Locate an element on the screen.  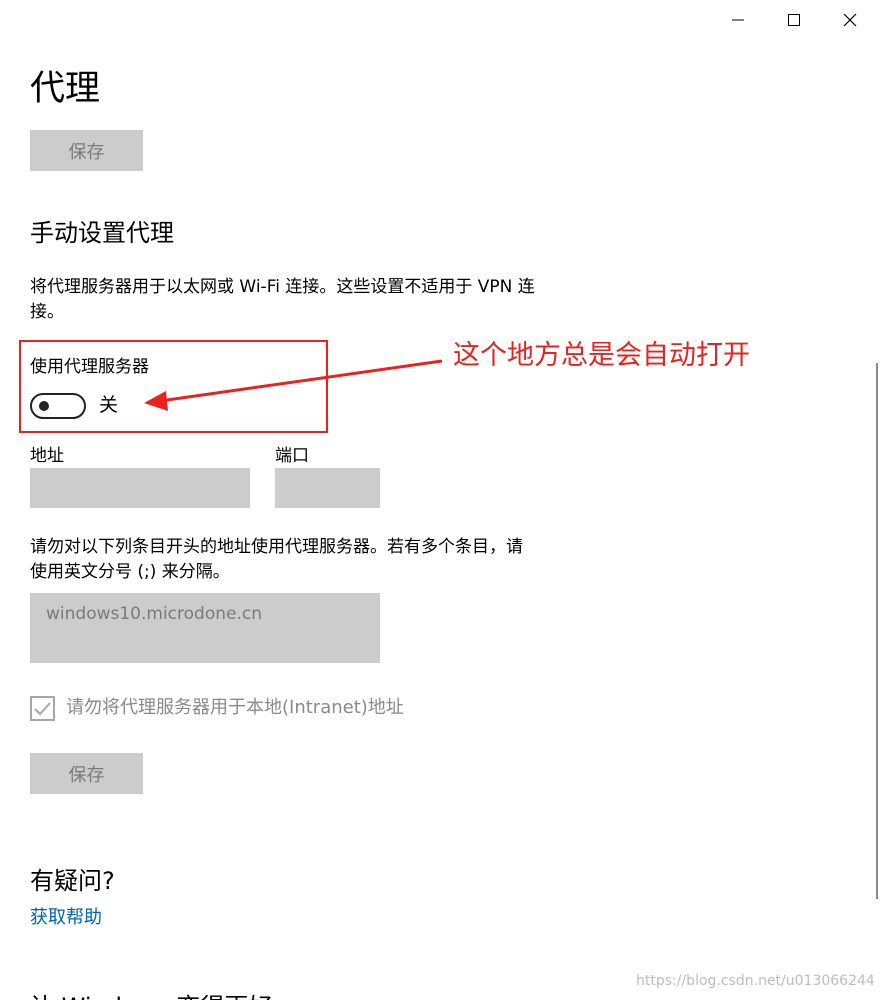
bypass-local-checkbox is located at coordinates (42, 708).